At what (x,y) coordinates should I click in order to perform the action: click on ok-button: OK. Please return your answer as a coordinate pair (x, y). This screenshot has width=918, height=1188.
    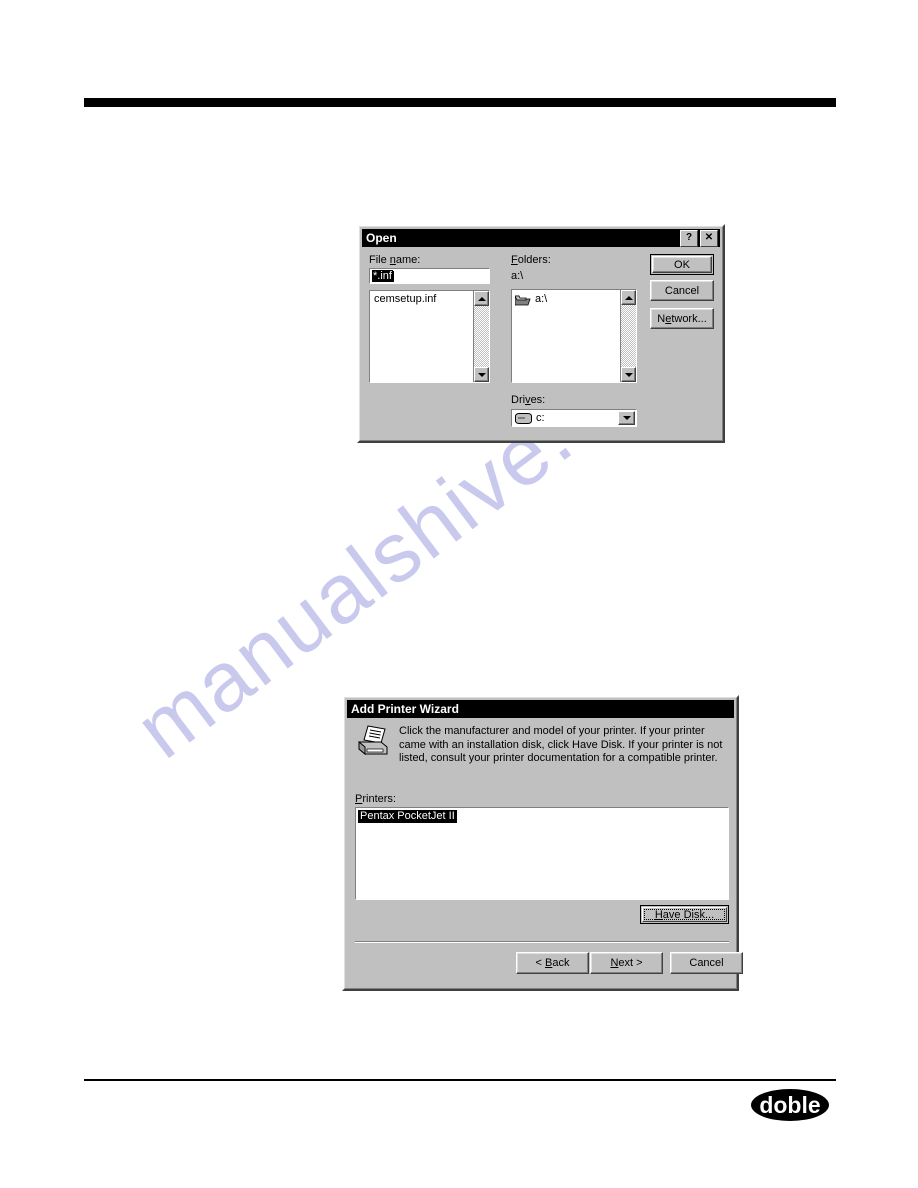
    Looking at the image, I should click on (682, 264).